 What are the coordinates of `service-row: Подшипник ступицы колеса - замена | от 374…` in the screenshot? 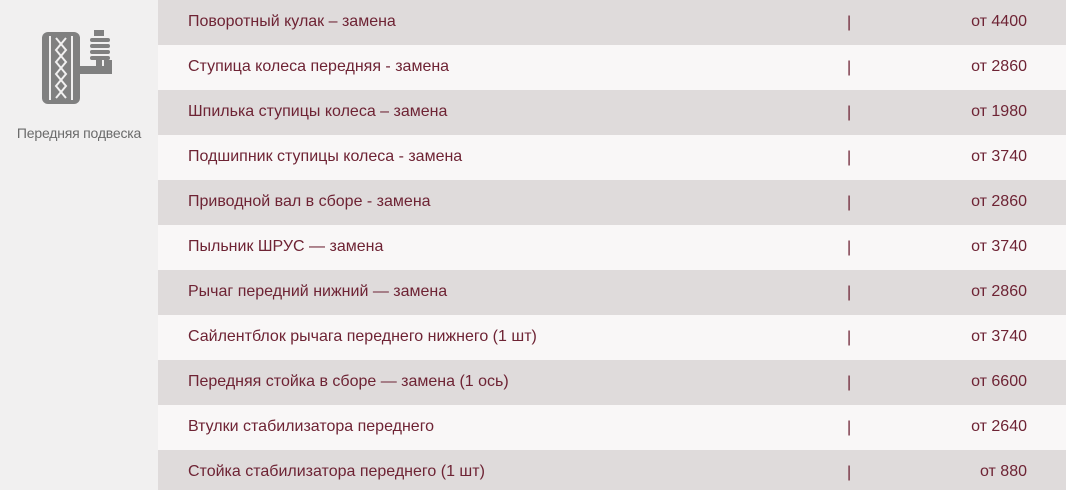 It's located at (612, 157).